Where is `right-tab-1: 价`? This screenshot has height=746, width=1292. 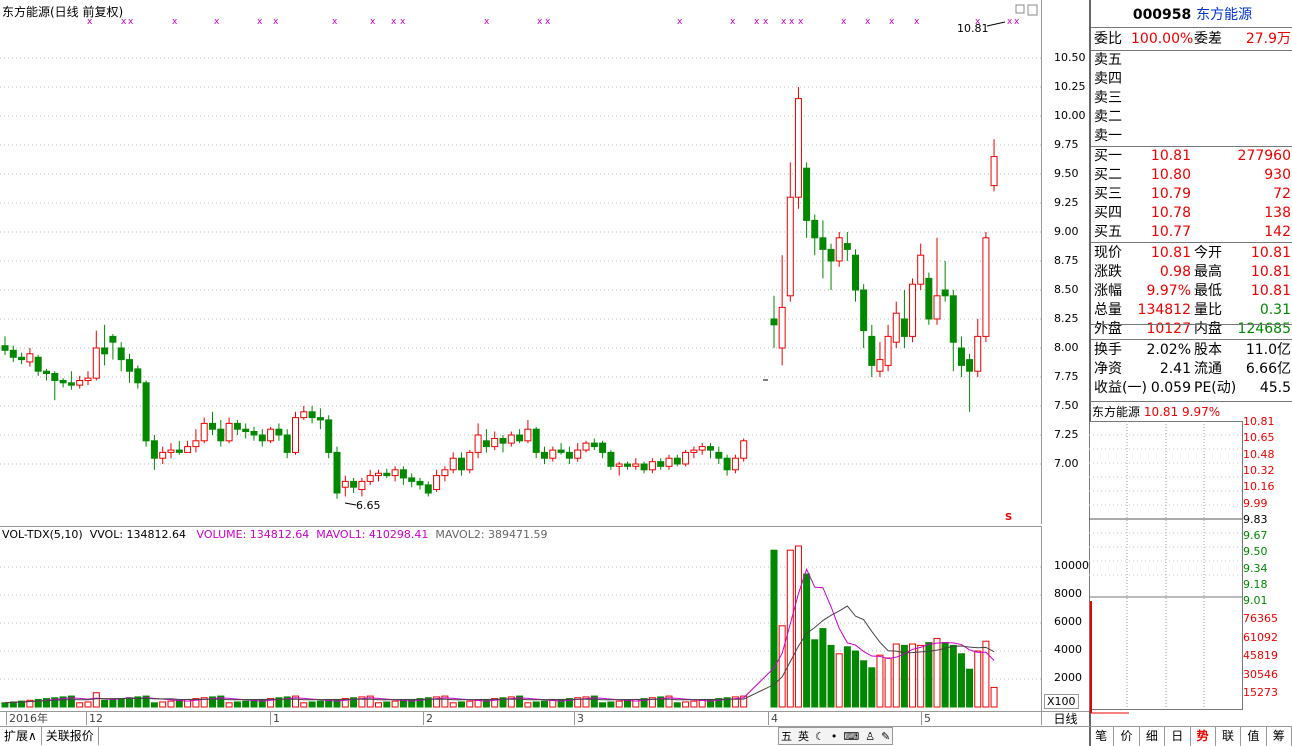
right-tab-1: 价 is located at coordinates (1127, 736).